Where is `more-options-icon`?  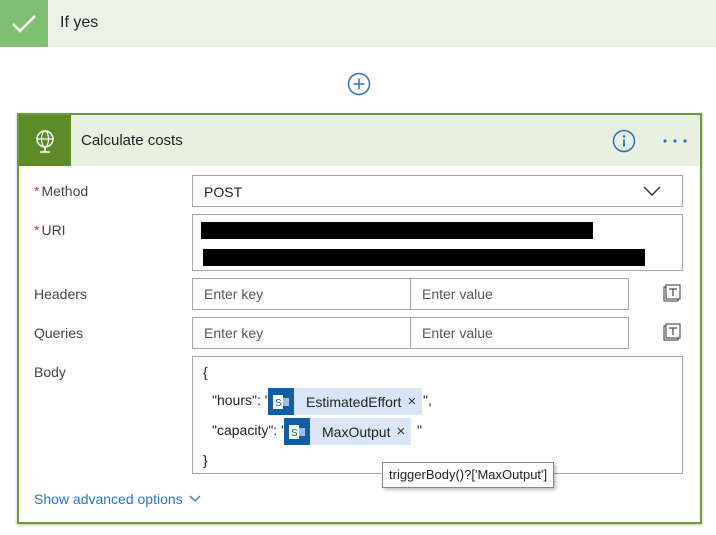
more-options-icon is located at coordinates (675, 141).